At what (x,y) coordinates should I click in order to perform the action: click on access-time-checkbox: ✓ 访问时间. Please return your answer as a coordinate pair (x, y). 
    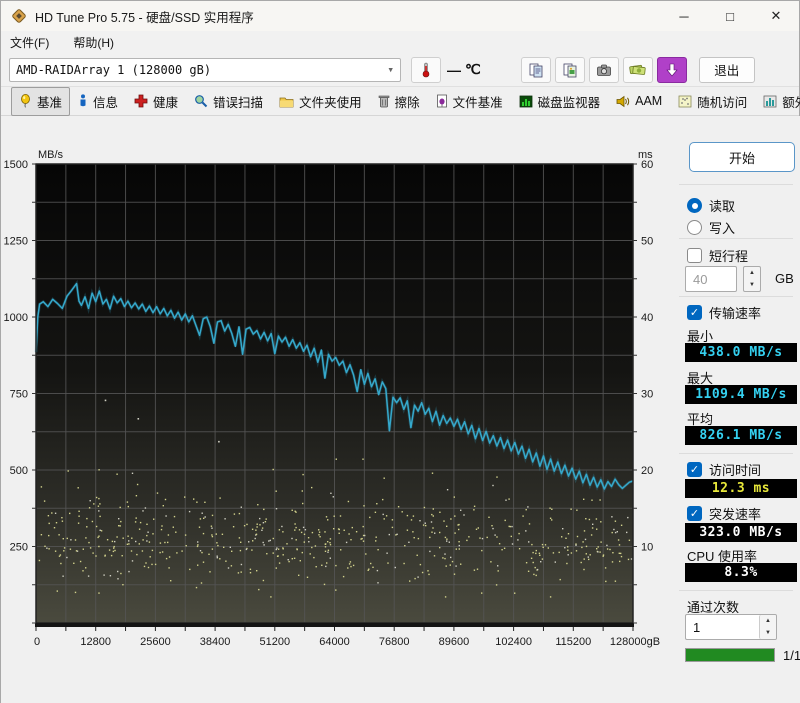
    Looking at the image, I should click on (724, 469).